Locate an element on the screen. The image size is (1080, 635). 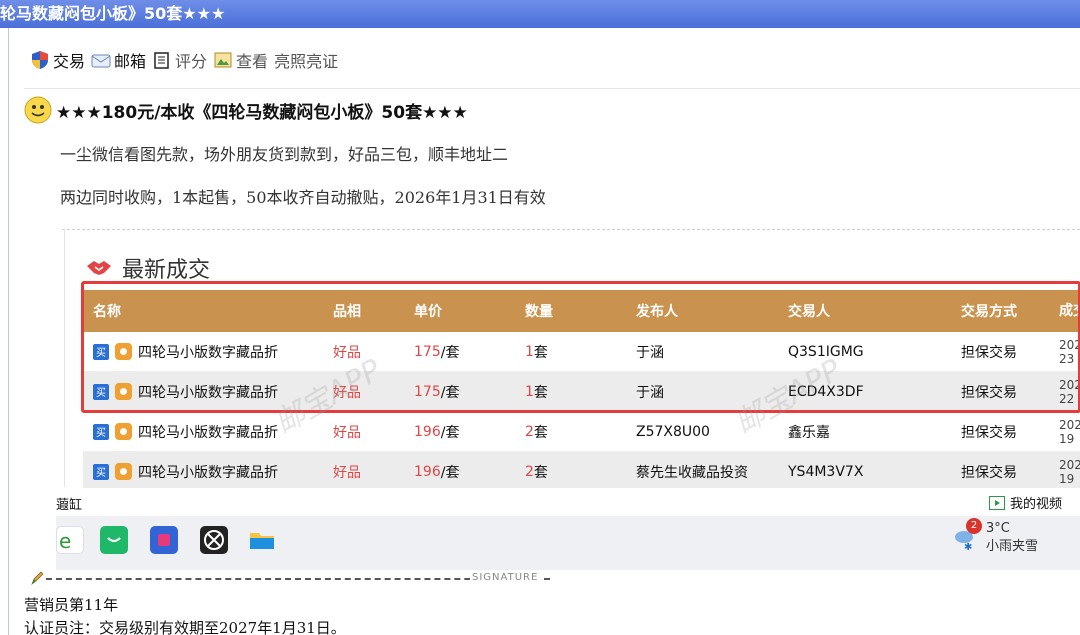
svg-text: e is located at coordinates (65, 541).